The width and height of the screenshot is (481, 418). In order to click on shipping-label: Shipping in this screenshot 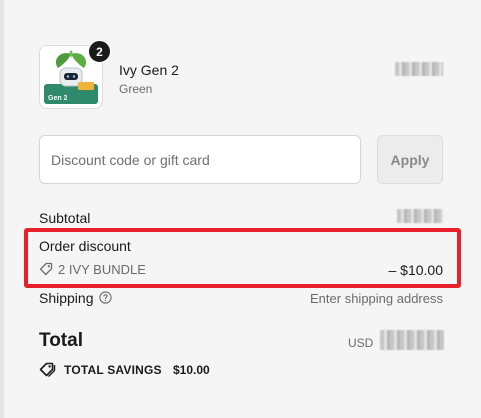, I will do `click(66, 298)`.